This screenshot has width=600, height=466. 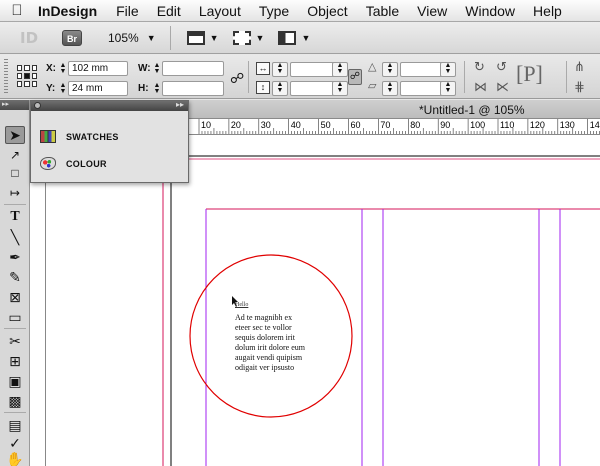 What do you see at coordinates (15, 155) in the screenshot?
I see `direct-selection-tool-icon: ↗` at bounding box center [15, 155].